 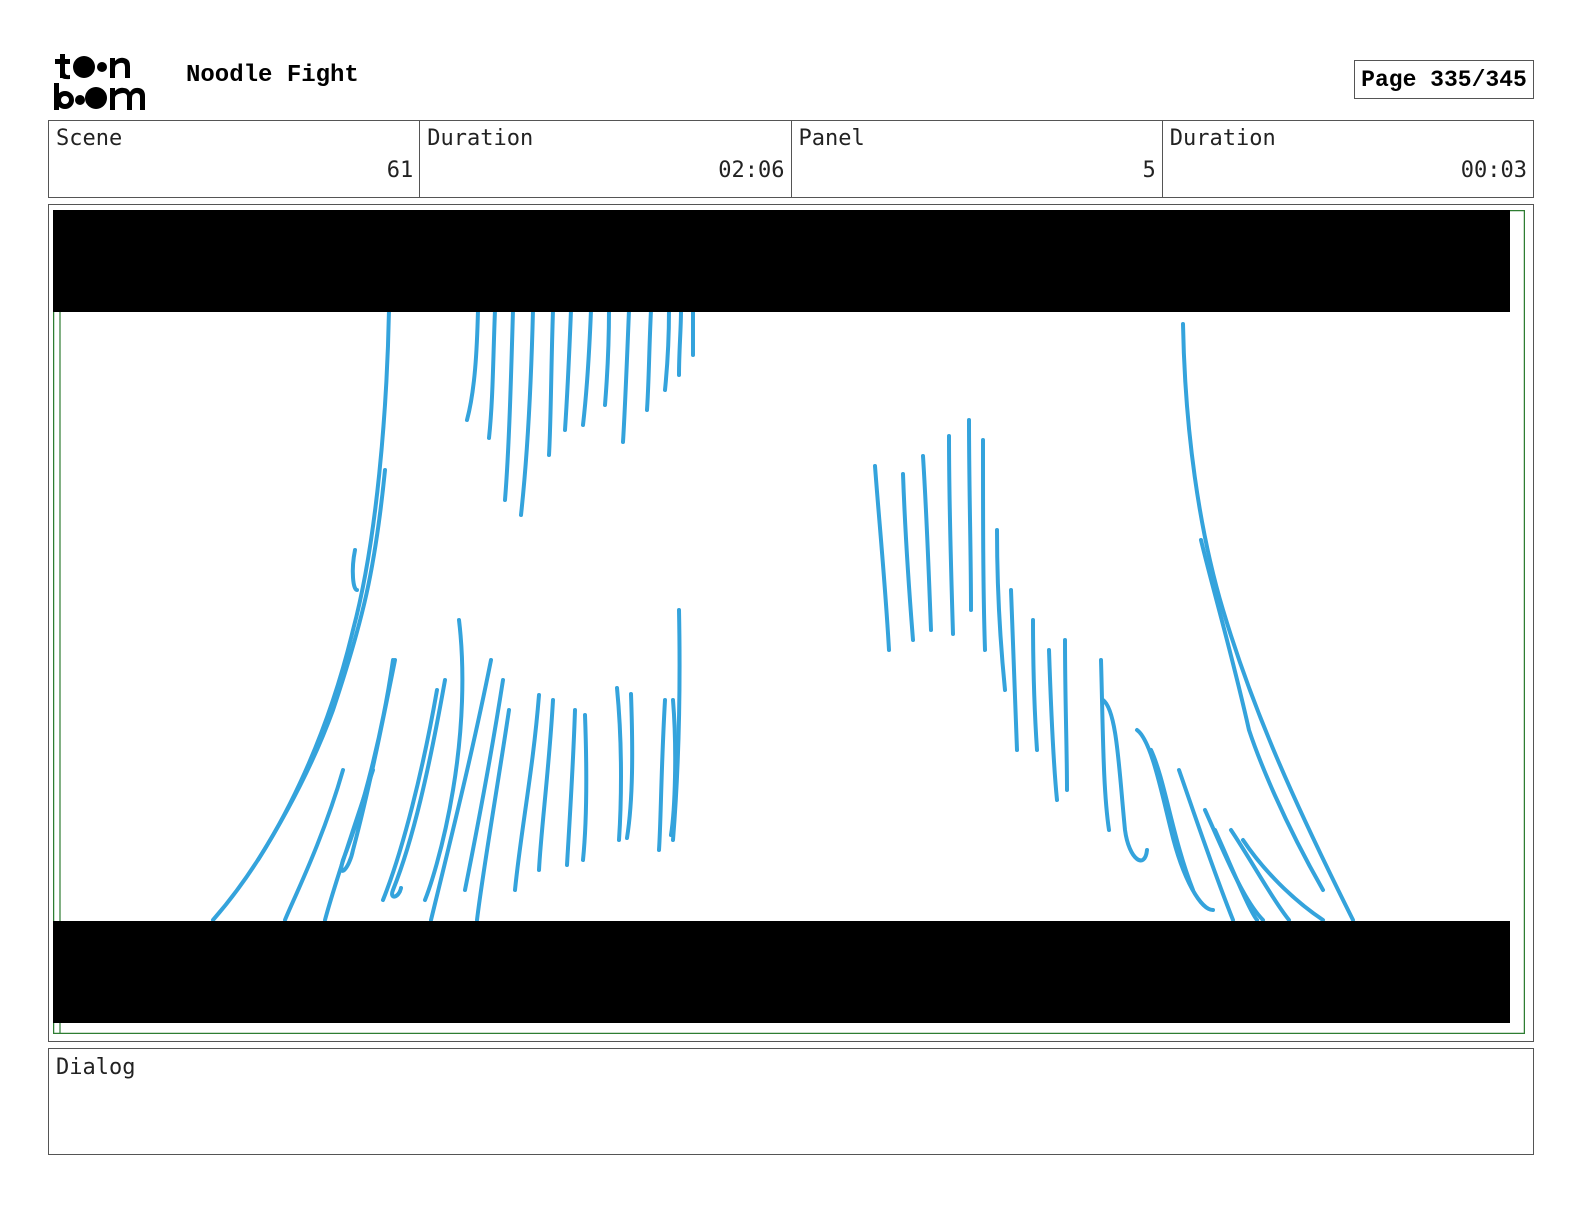 I want to click on scene-cell: Scene 61, so click(x=235, y=159).